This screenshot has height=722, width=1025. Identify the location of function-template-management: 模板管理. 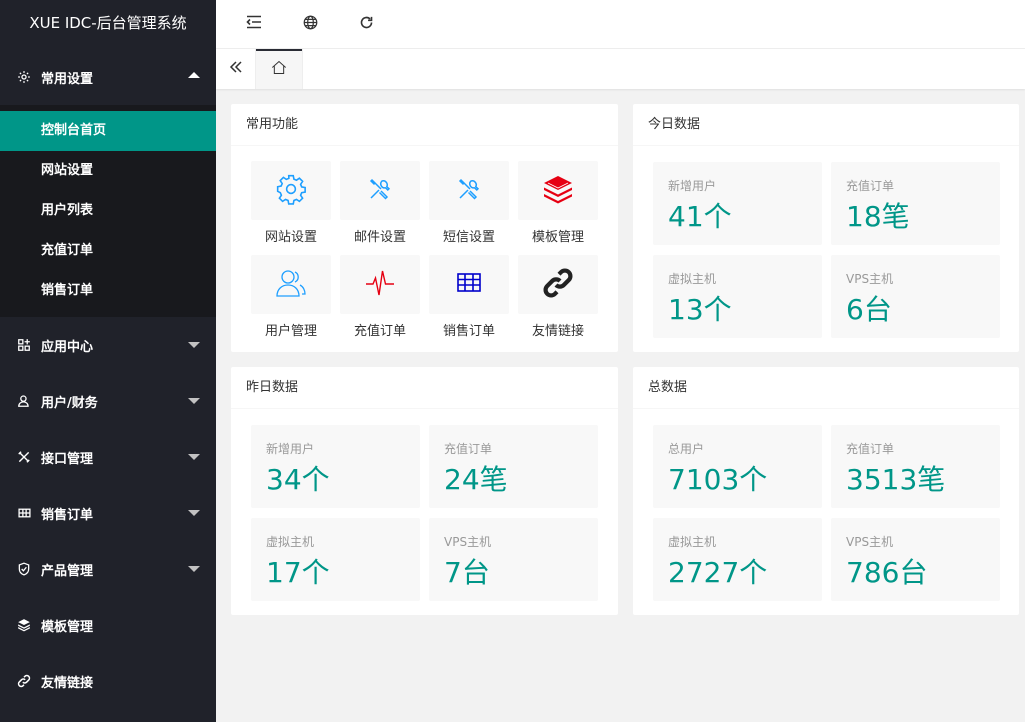
(558, 208).